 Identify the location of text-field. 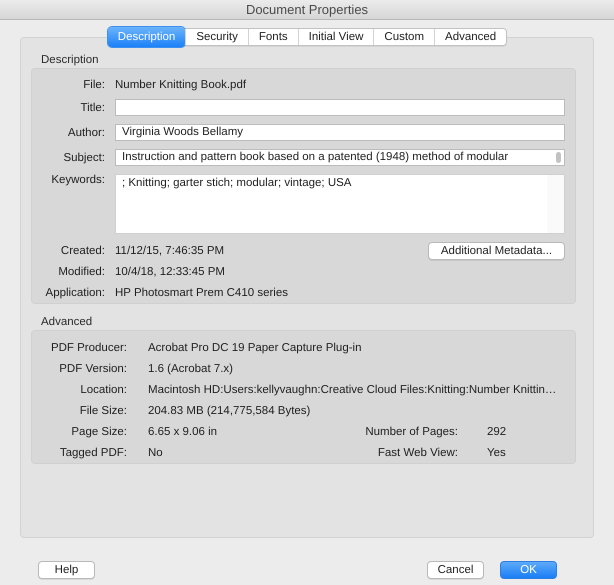
(340, 107).